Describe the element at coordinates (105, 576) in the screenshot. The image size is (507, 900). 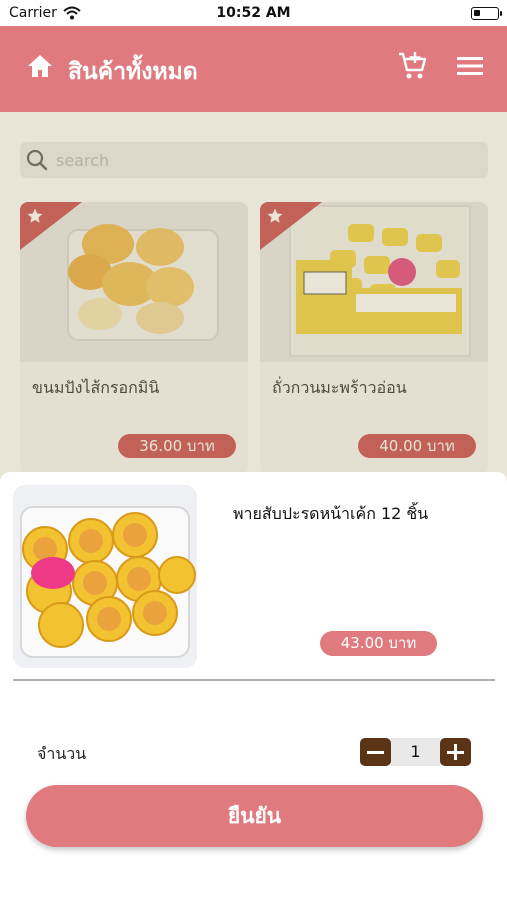
I see `product-detail-image` at that location.